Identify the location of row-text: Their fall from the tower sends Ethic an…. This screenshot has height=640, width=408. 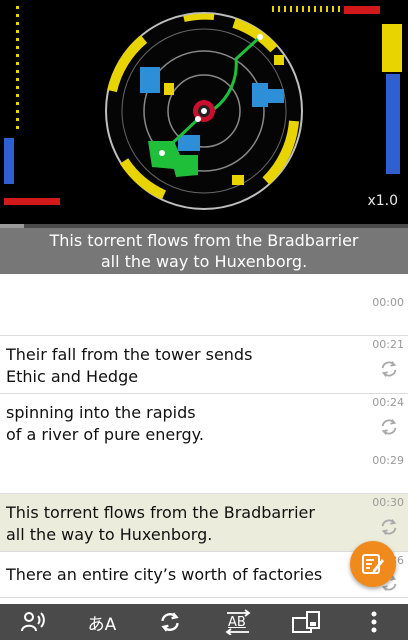
(129, 366).